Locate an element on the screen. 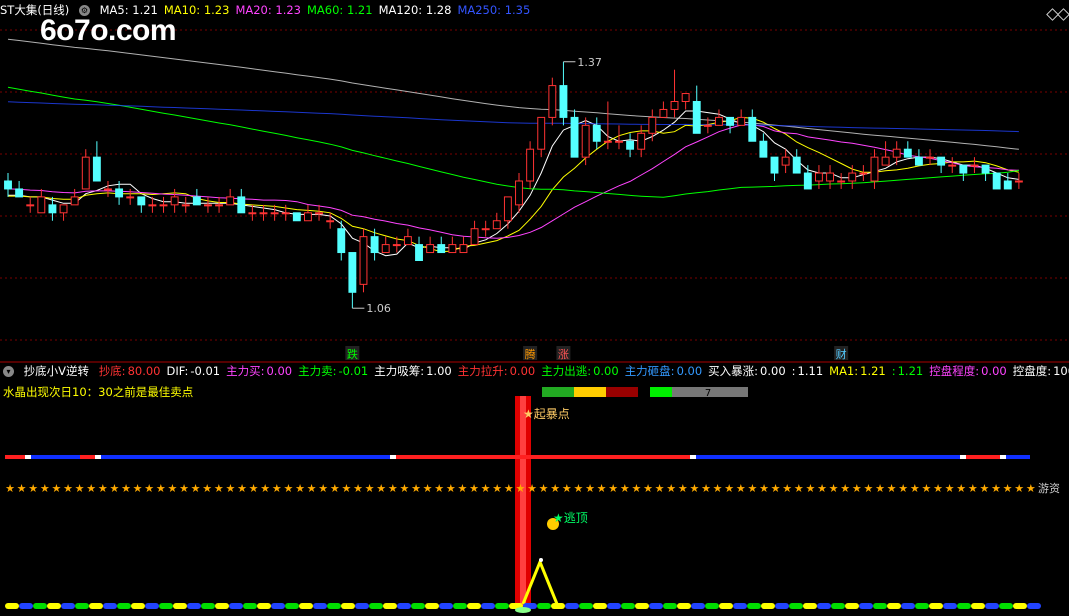  indicator-item-4: 主力吸筹: 1.00 is located at coordinates (413, 371).